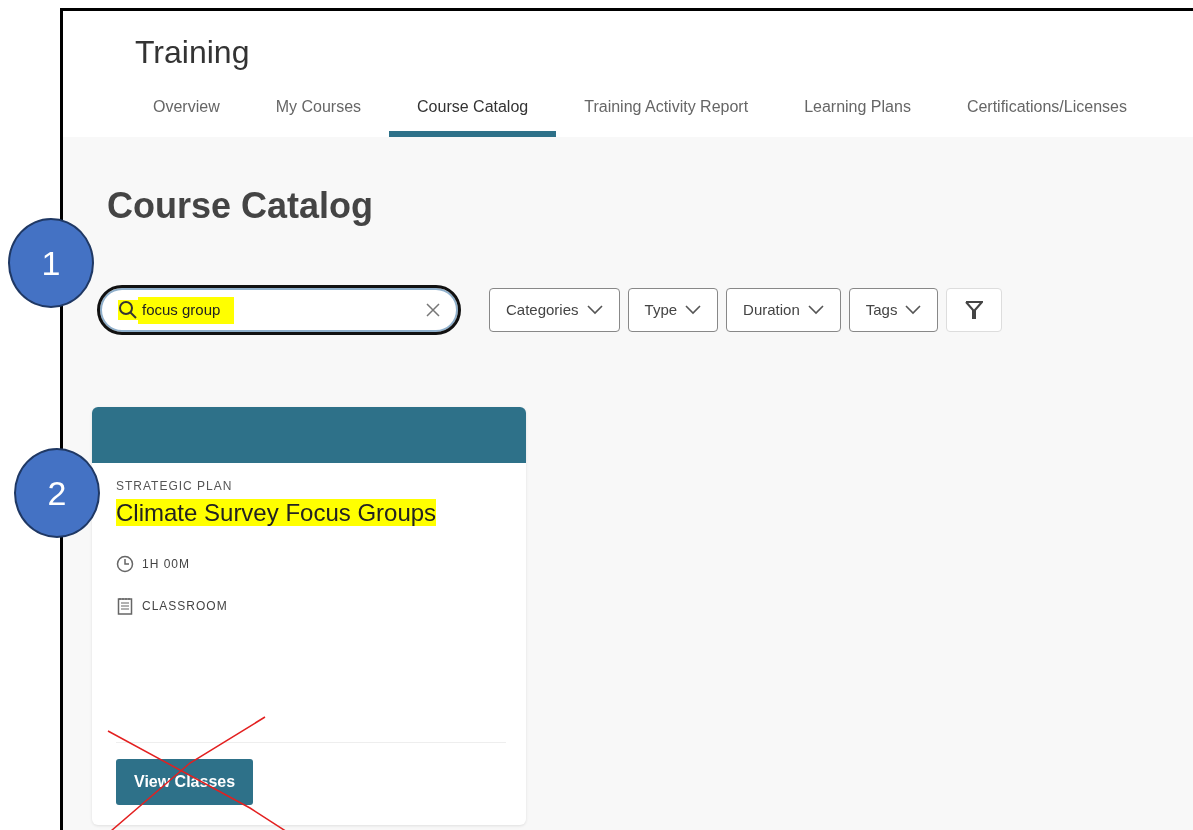 The image size is (1193, 830). I want to click on clear-icon, so click(433, 310).